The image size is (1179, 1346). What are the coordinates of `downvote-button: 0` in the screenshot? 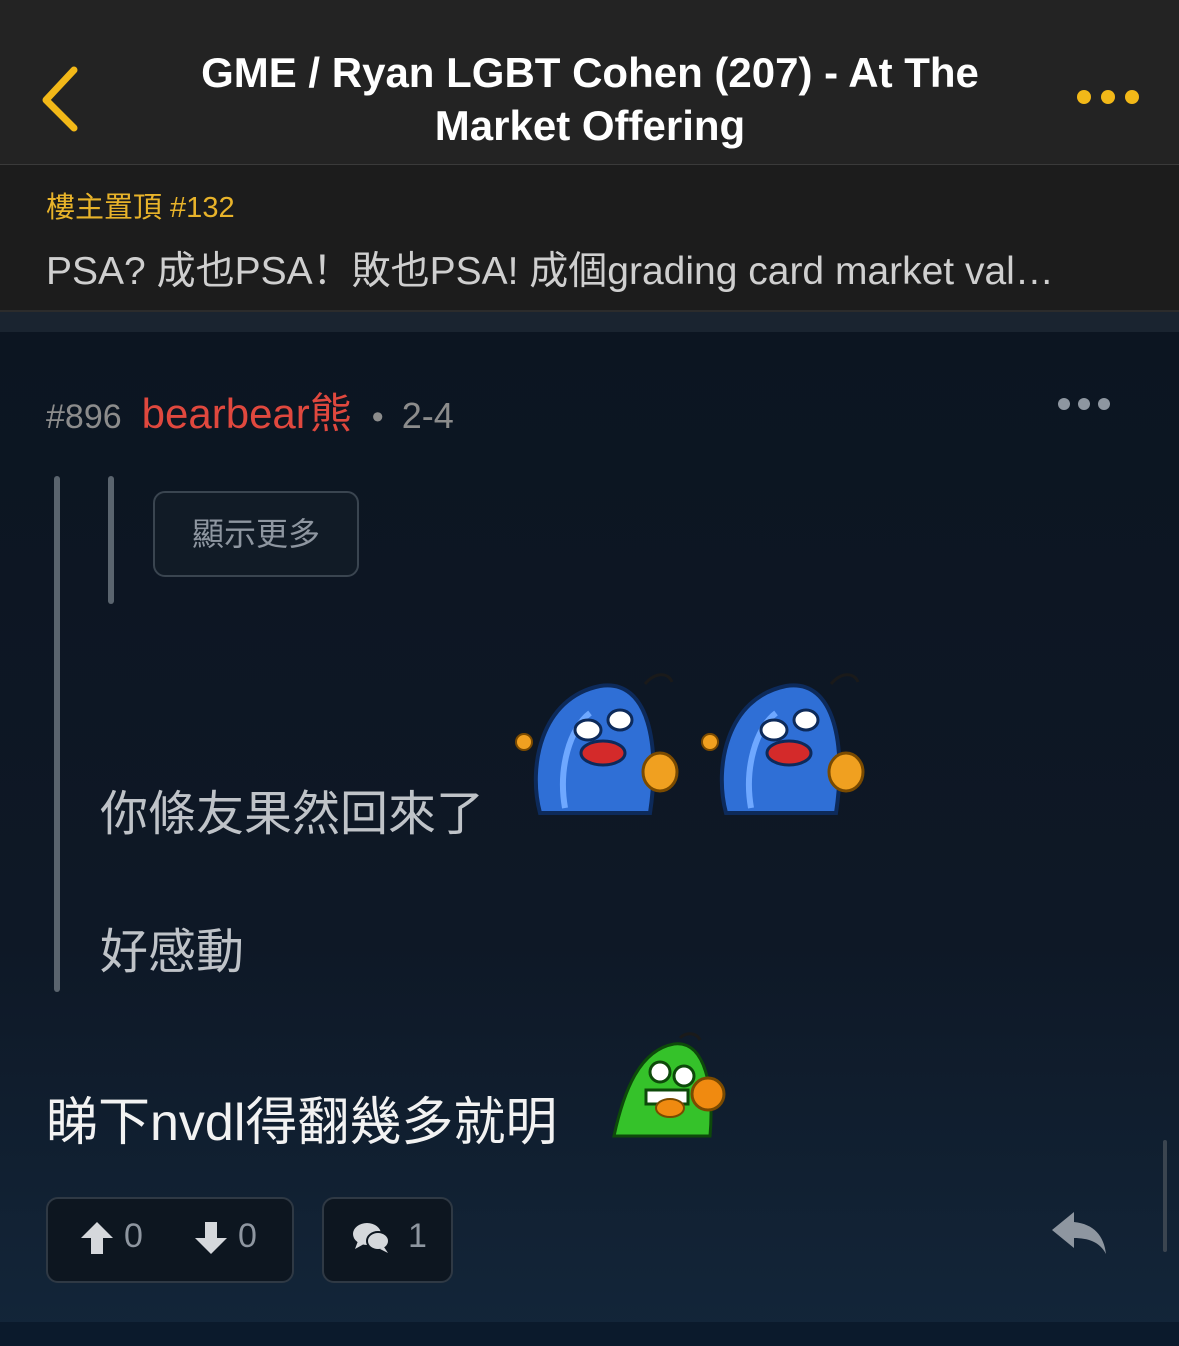 It's located at (225, 1236).